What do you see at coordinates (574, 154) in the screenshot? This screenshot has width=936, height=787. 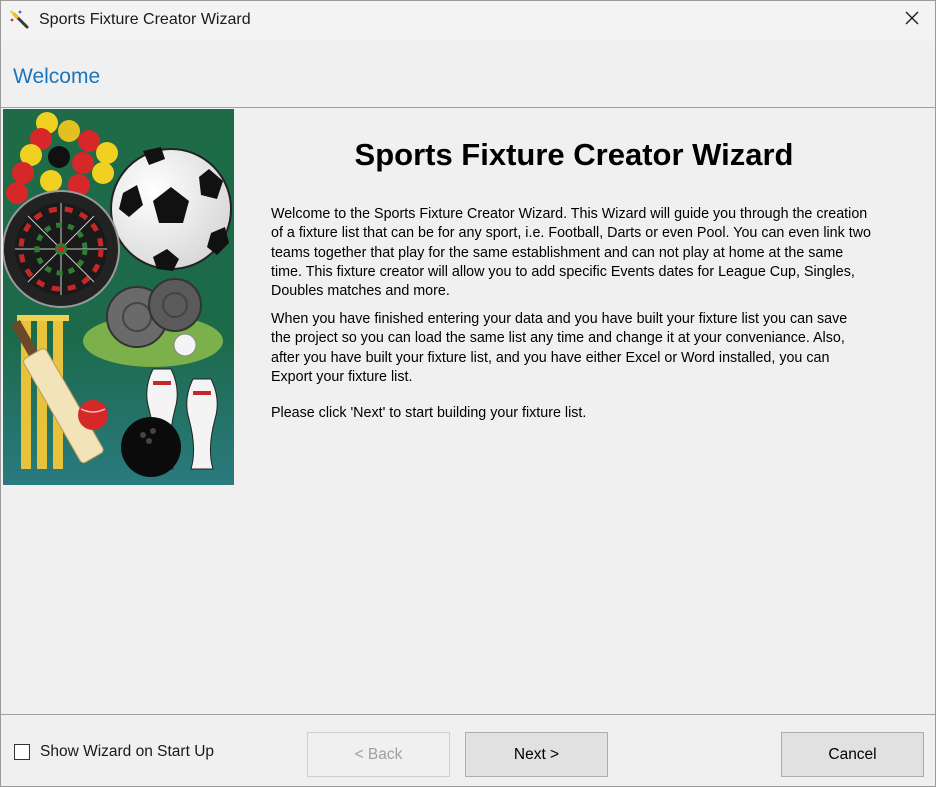 I see `main-heading: Sports Fixture Creator Wizard` at bounding box center [574, 154].